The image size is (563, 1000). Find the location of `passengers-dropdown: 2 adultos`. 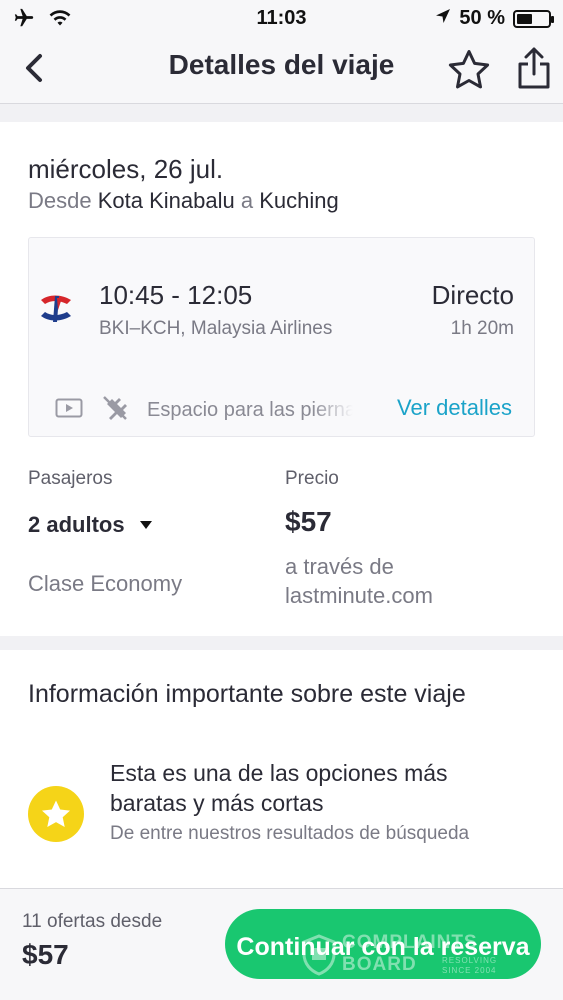

passengers-dropdown: 2 adultos is located at coordinates (90, 525).